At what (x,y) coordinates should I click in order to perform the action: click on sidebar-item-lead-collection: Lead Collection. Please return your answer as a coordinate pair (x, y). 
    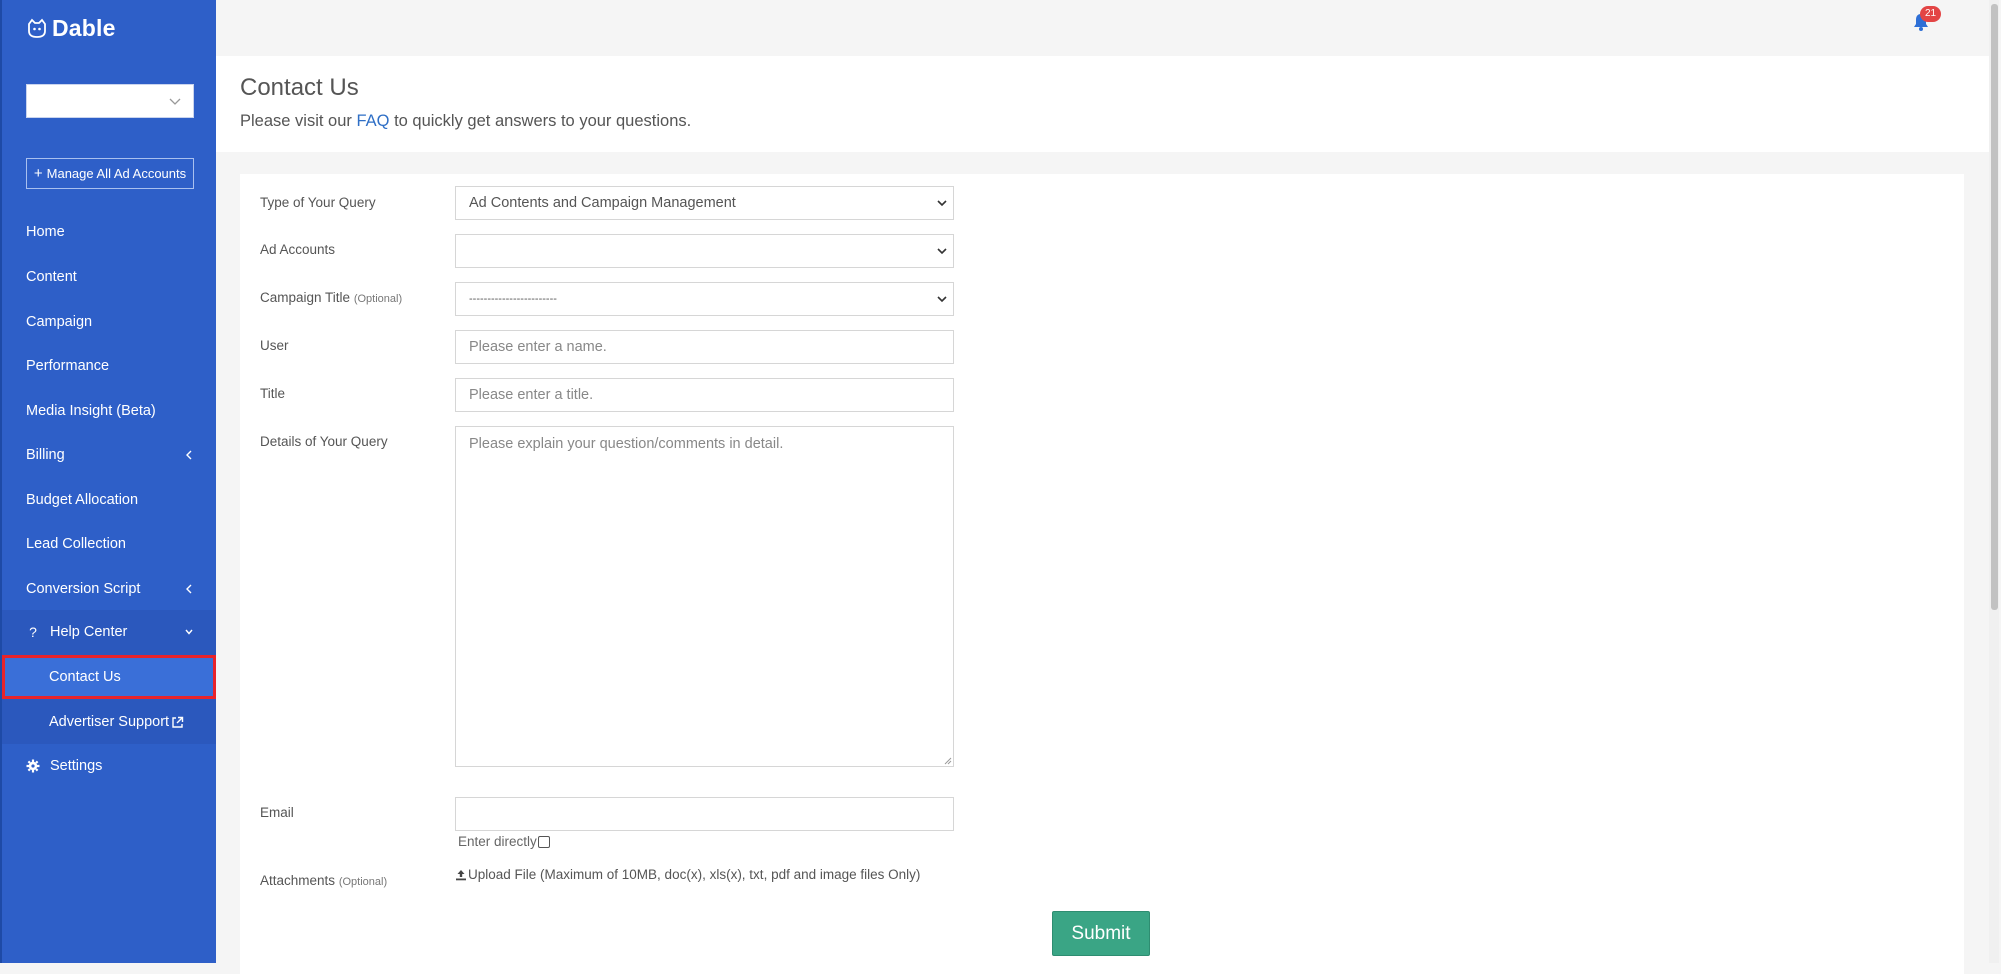
    Looking at the image, I should click on (109, 544).